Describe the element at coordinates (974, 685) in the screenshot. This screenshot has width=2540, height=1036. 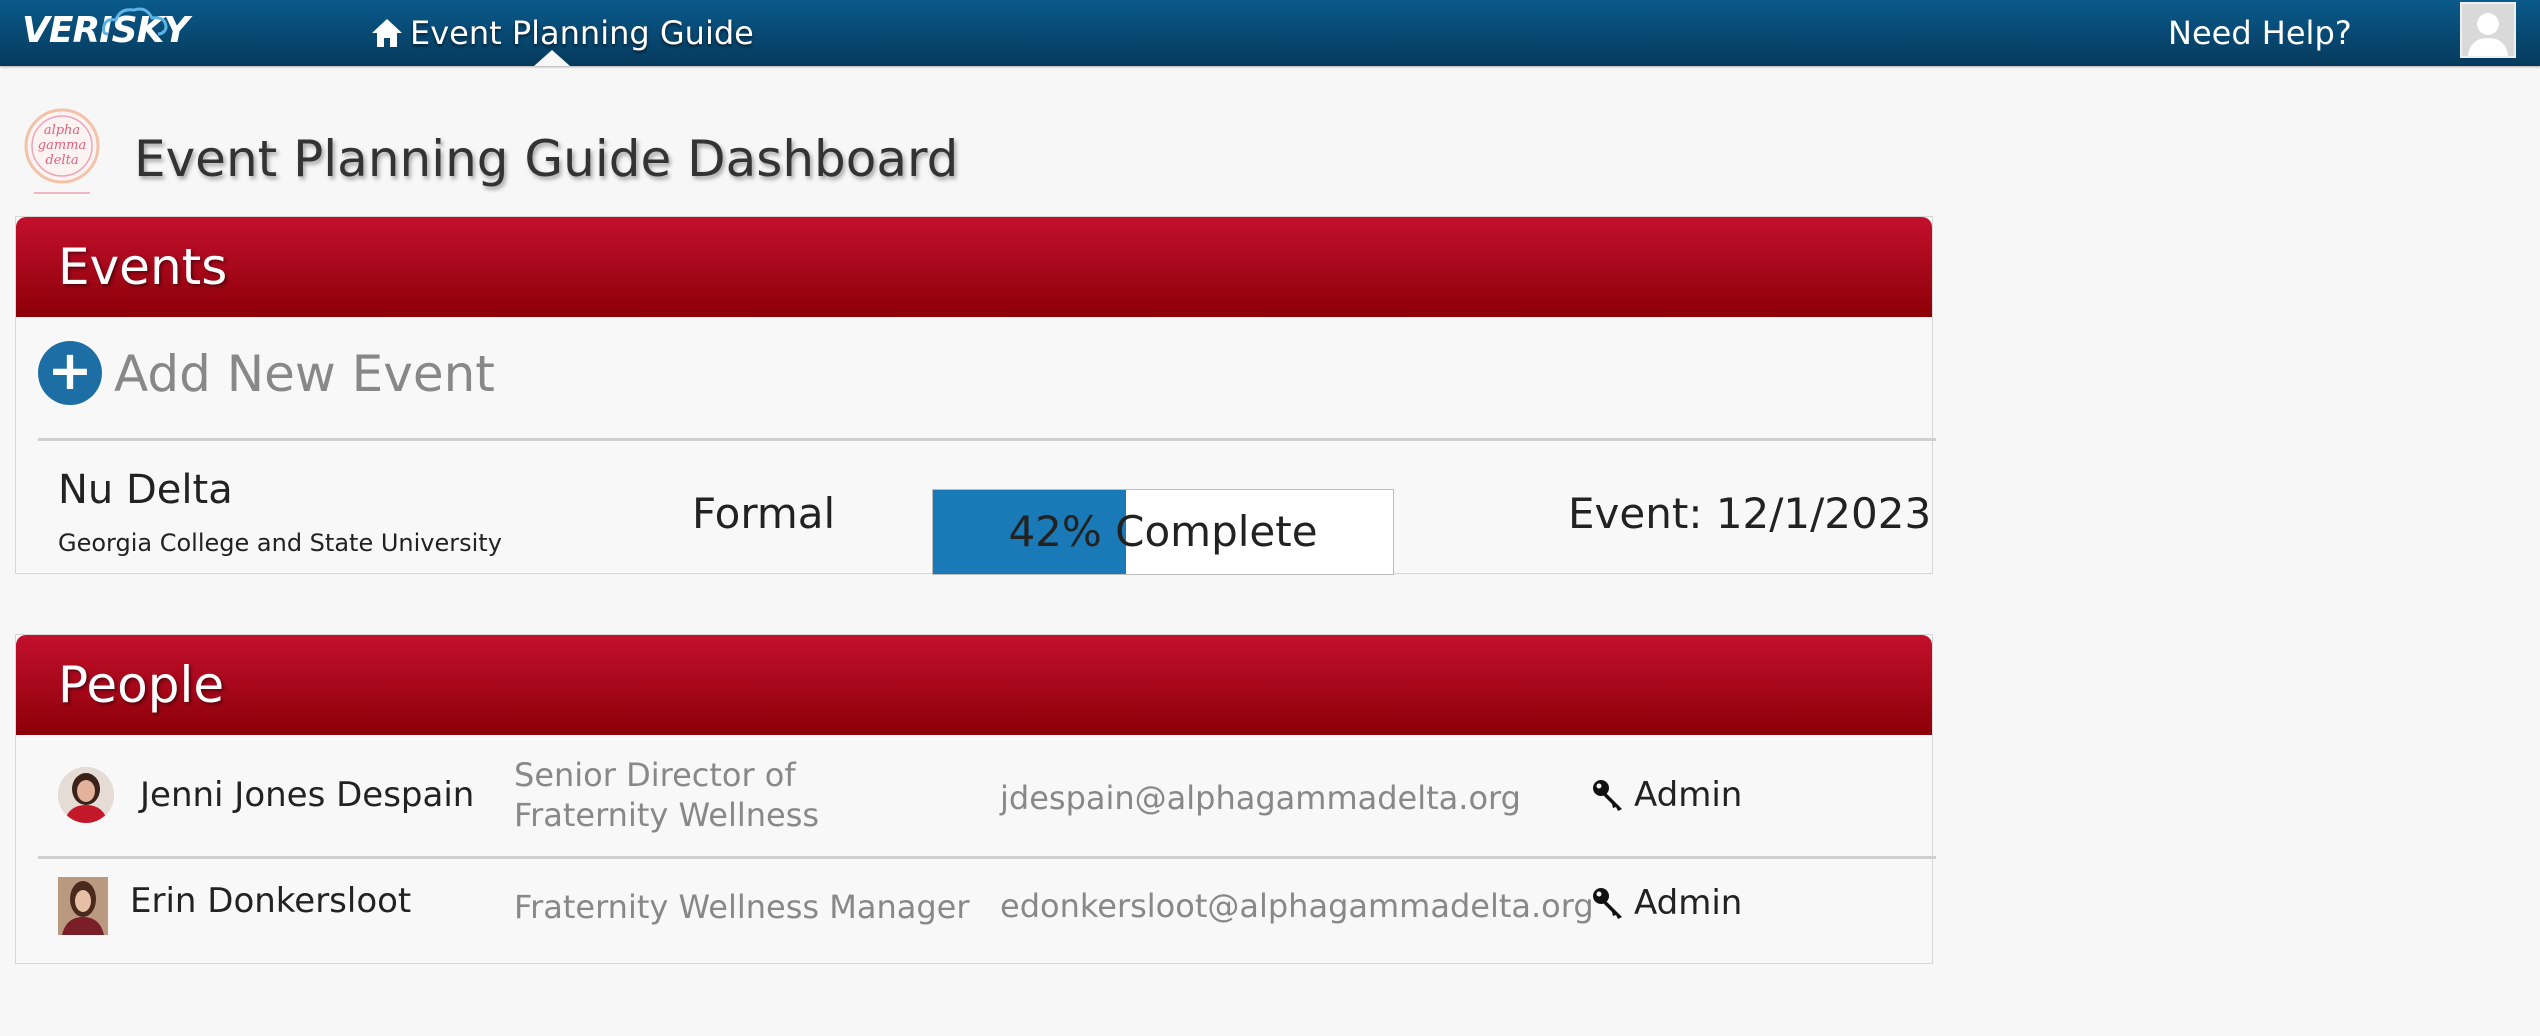
I see `people-panel-heading: People` at that location.